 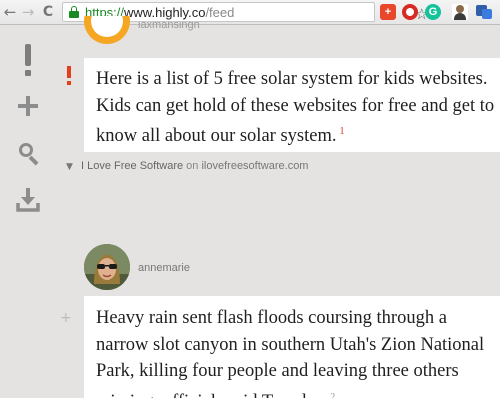 What do you see at coordinates (388, 12) in the screenshot?
I see `plus-extension-icon: +` at bounding box center [388, 12].